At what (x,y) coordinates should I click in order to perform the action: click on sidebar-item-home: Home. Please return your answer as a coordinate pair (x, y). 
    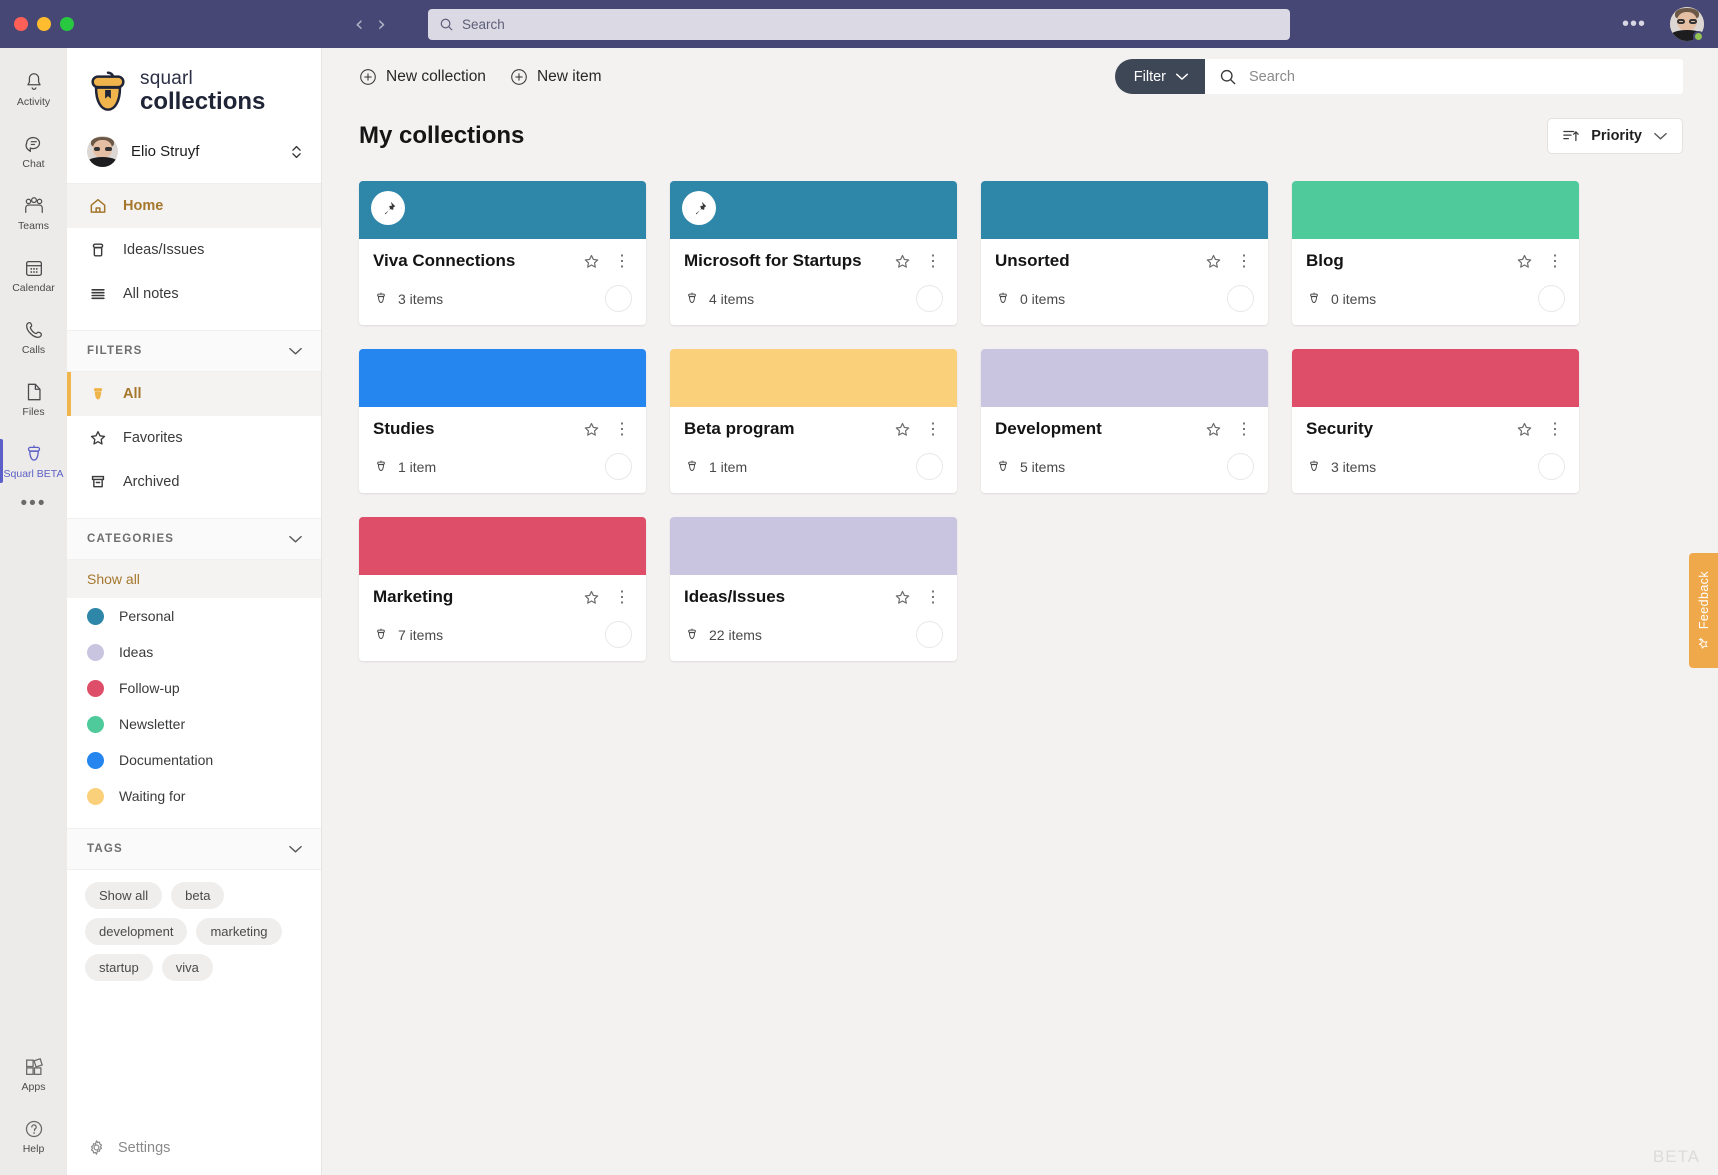
    Looking at the image, I should click on (194, 206).